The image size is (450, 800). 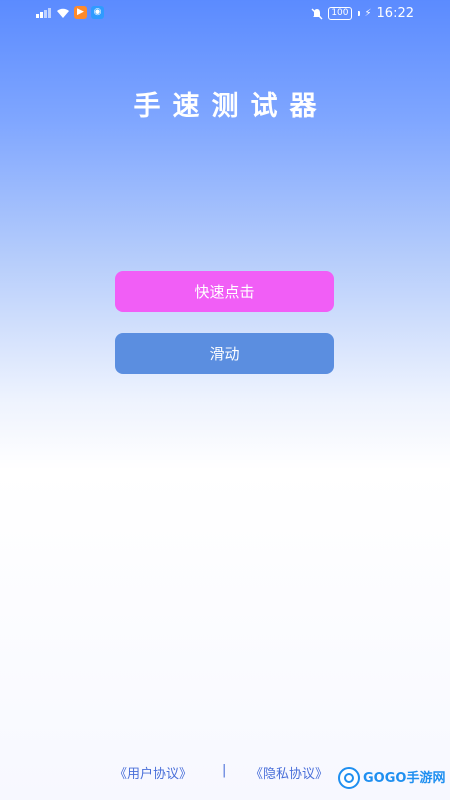 What do you see at coordinates (224, 291) in the screenshot?
I see `fast-click-button: 快速点击` at bounding box center [224, 291].